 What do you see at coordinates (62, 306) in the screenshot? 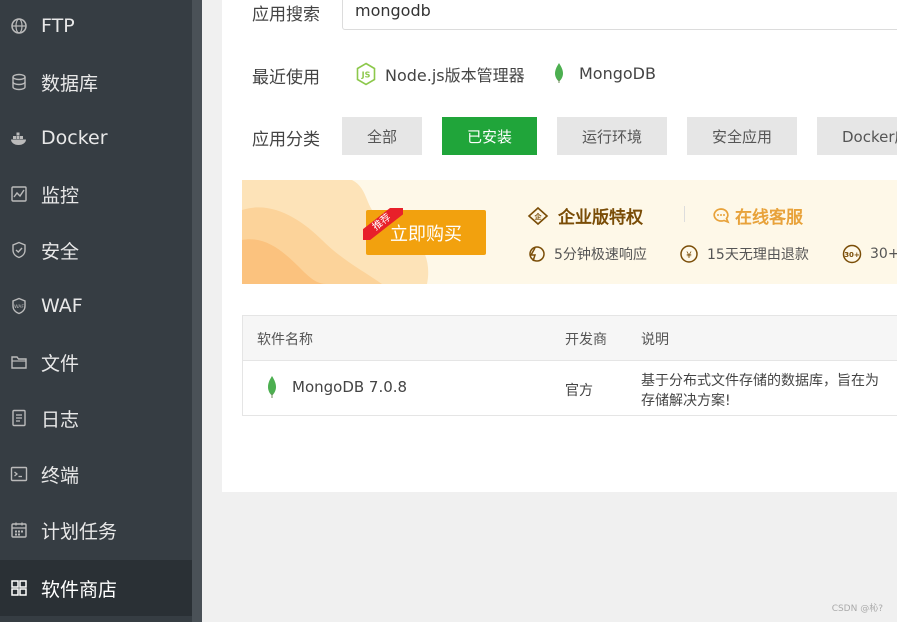
I see `sidebar-item-label: WAF` at bounding box center [62, 306].